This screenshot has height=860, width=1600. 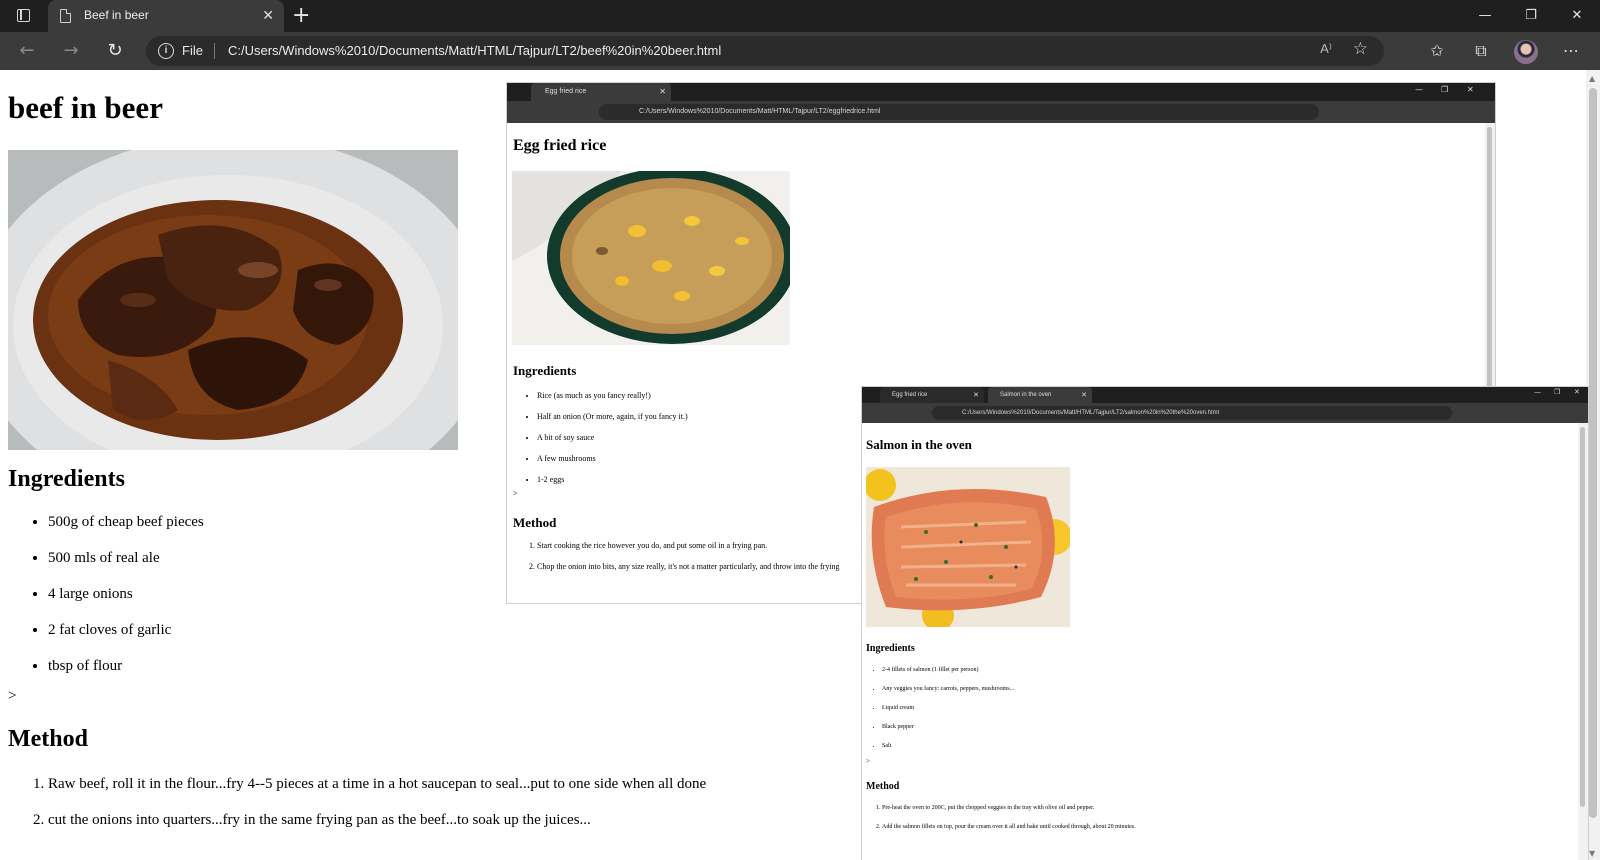 What do you see at coordinates (233, 300) in the screenshot?
I see `beef-dish-photo` at bounding box center [233, 300].